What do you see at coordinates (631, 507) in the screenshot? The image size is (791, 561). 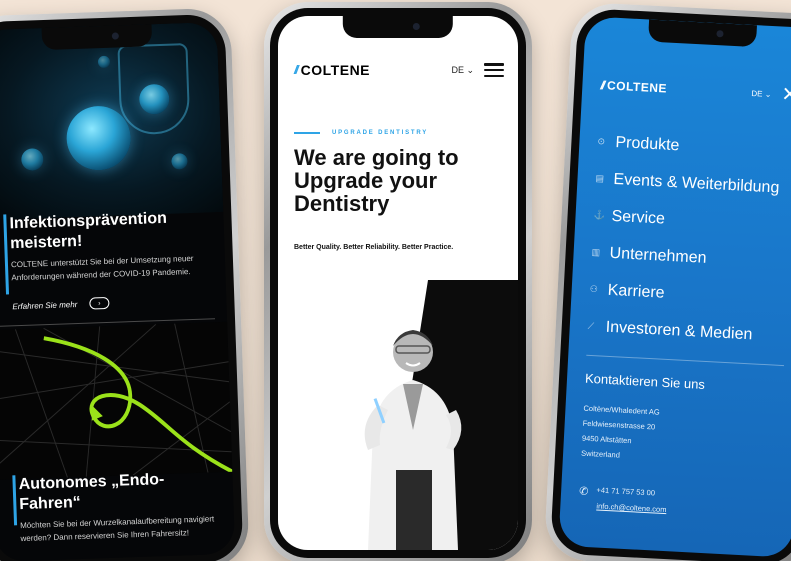 I see `email-link: info.ch@coltene.com` at bounding box center [631, 507].